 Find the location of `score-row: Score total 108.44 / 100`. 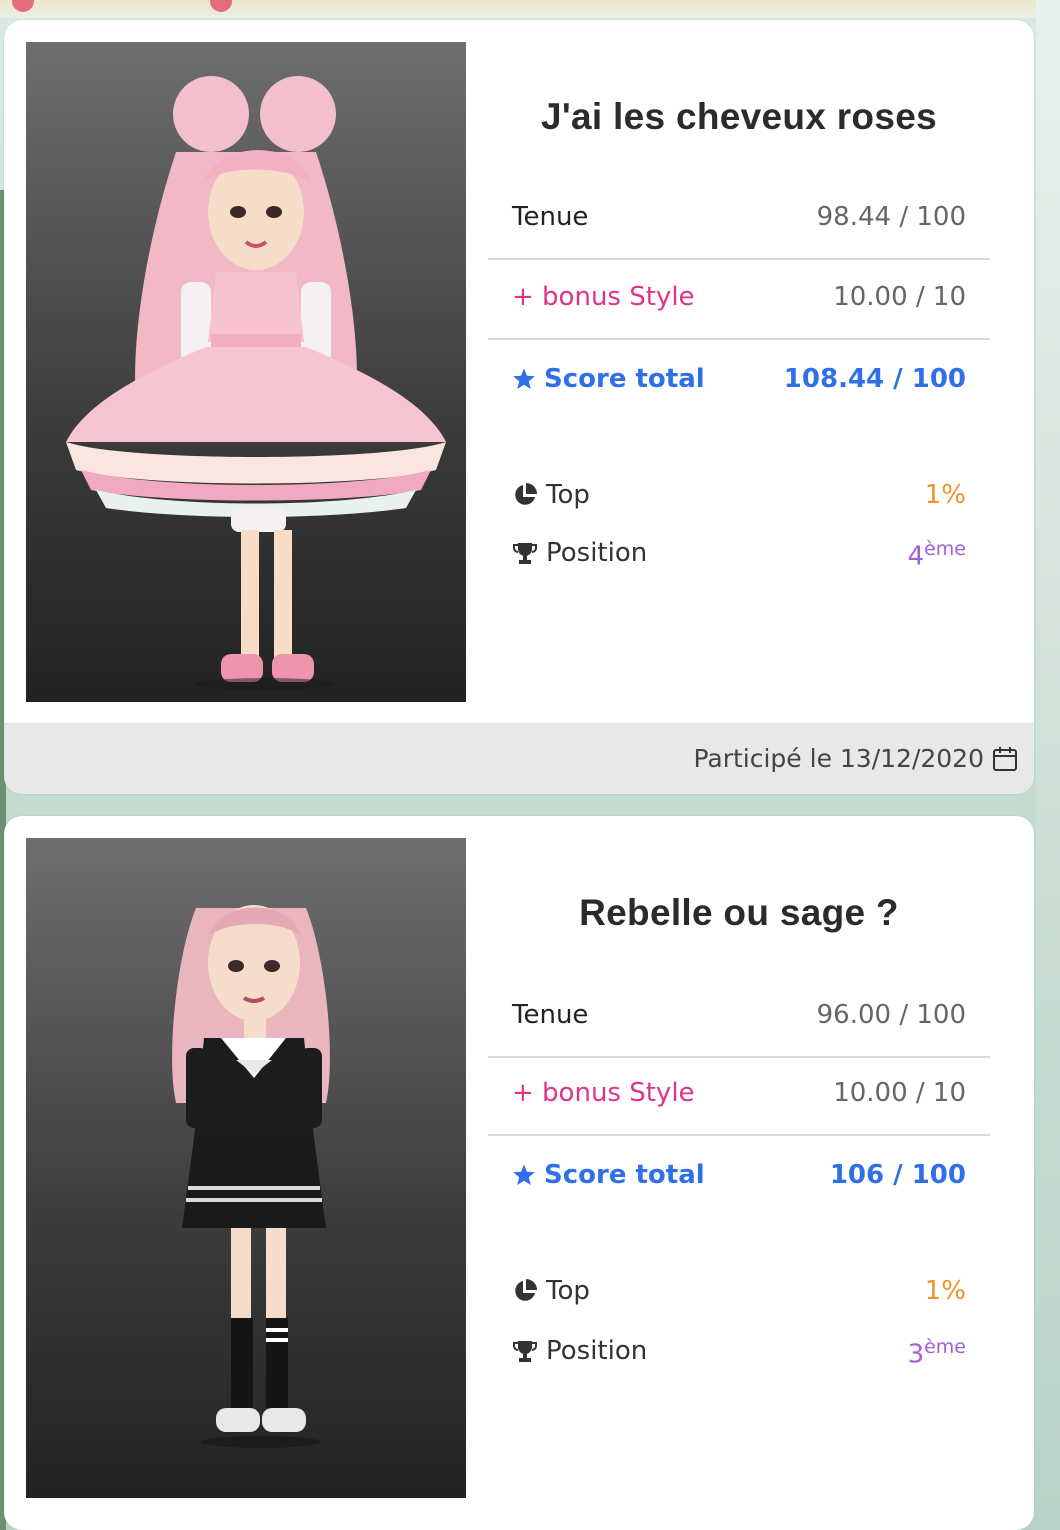

score-row: Score total 108.44 / 100 is located at coordinates (739, 379).